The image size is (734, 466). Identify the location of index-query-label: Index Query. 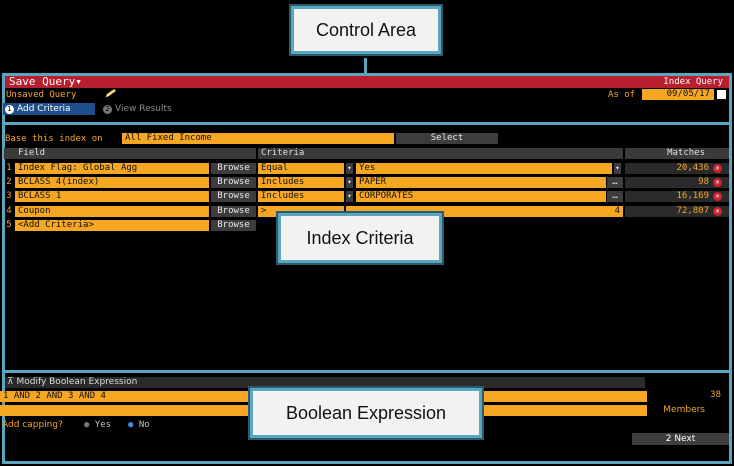
(693, 82).